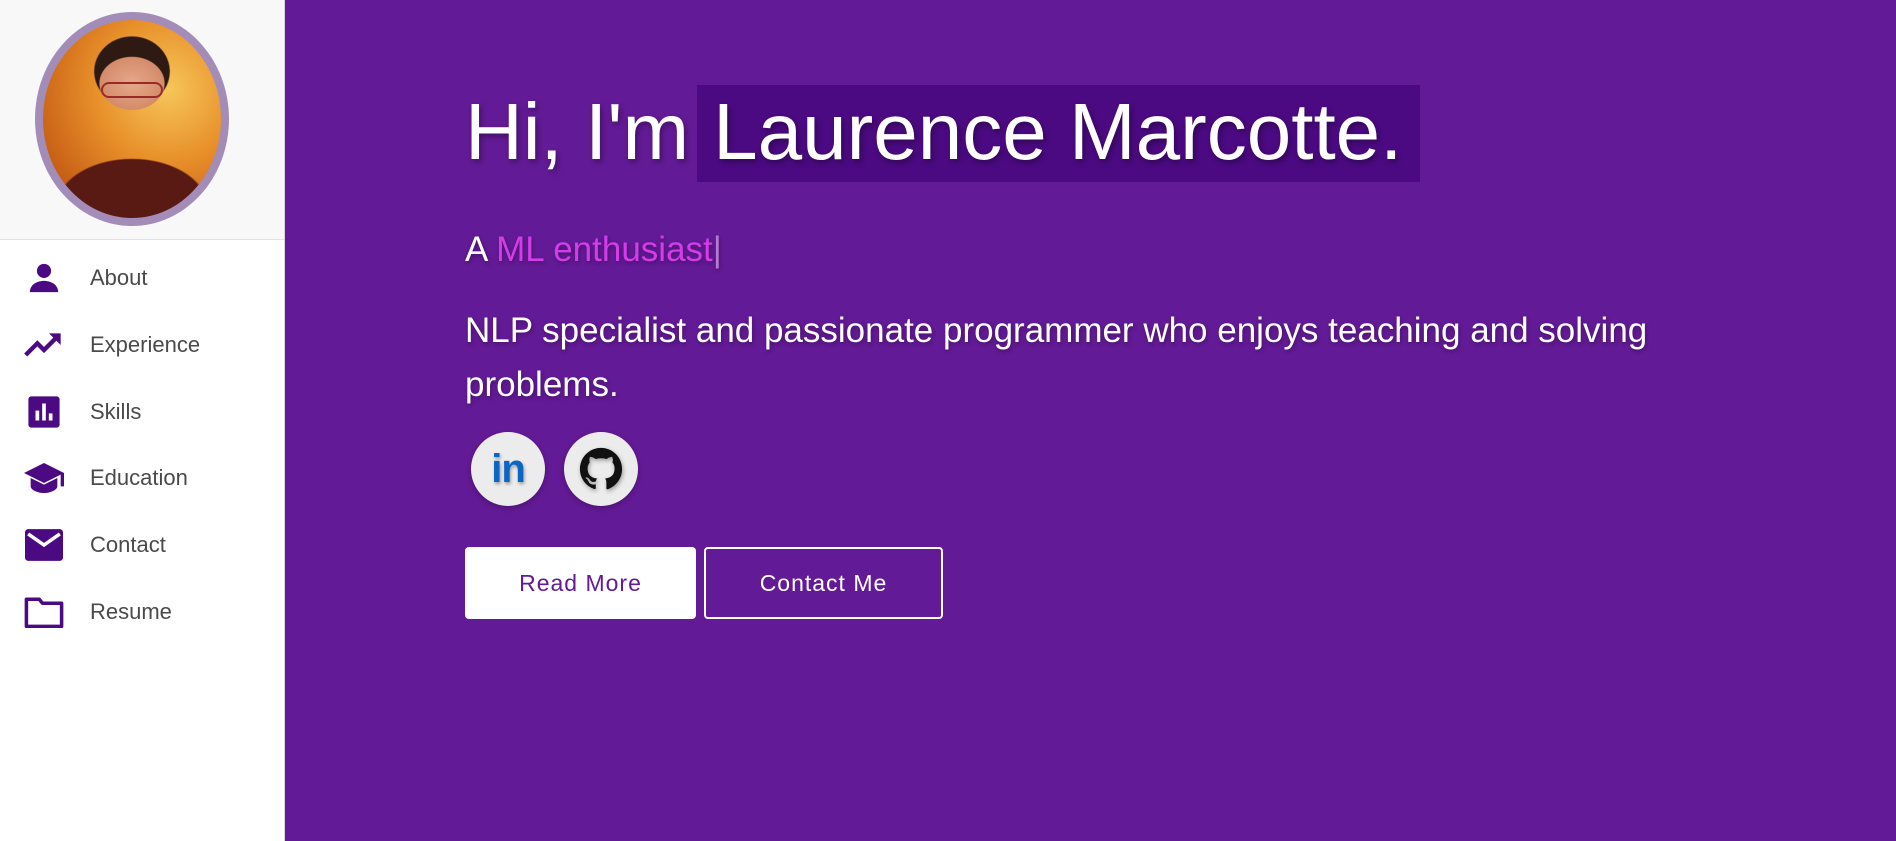 The width and height of the screenshot is (1896, 841). I want to click on sidebar-item-resume: Resume, so click(142, 612).